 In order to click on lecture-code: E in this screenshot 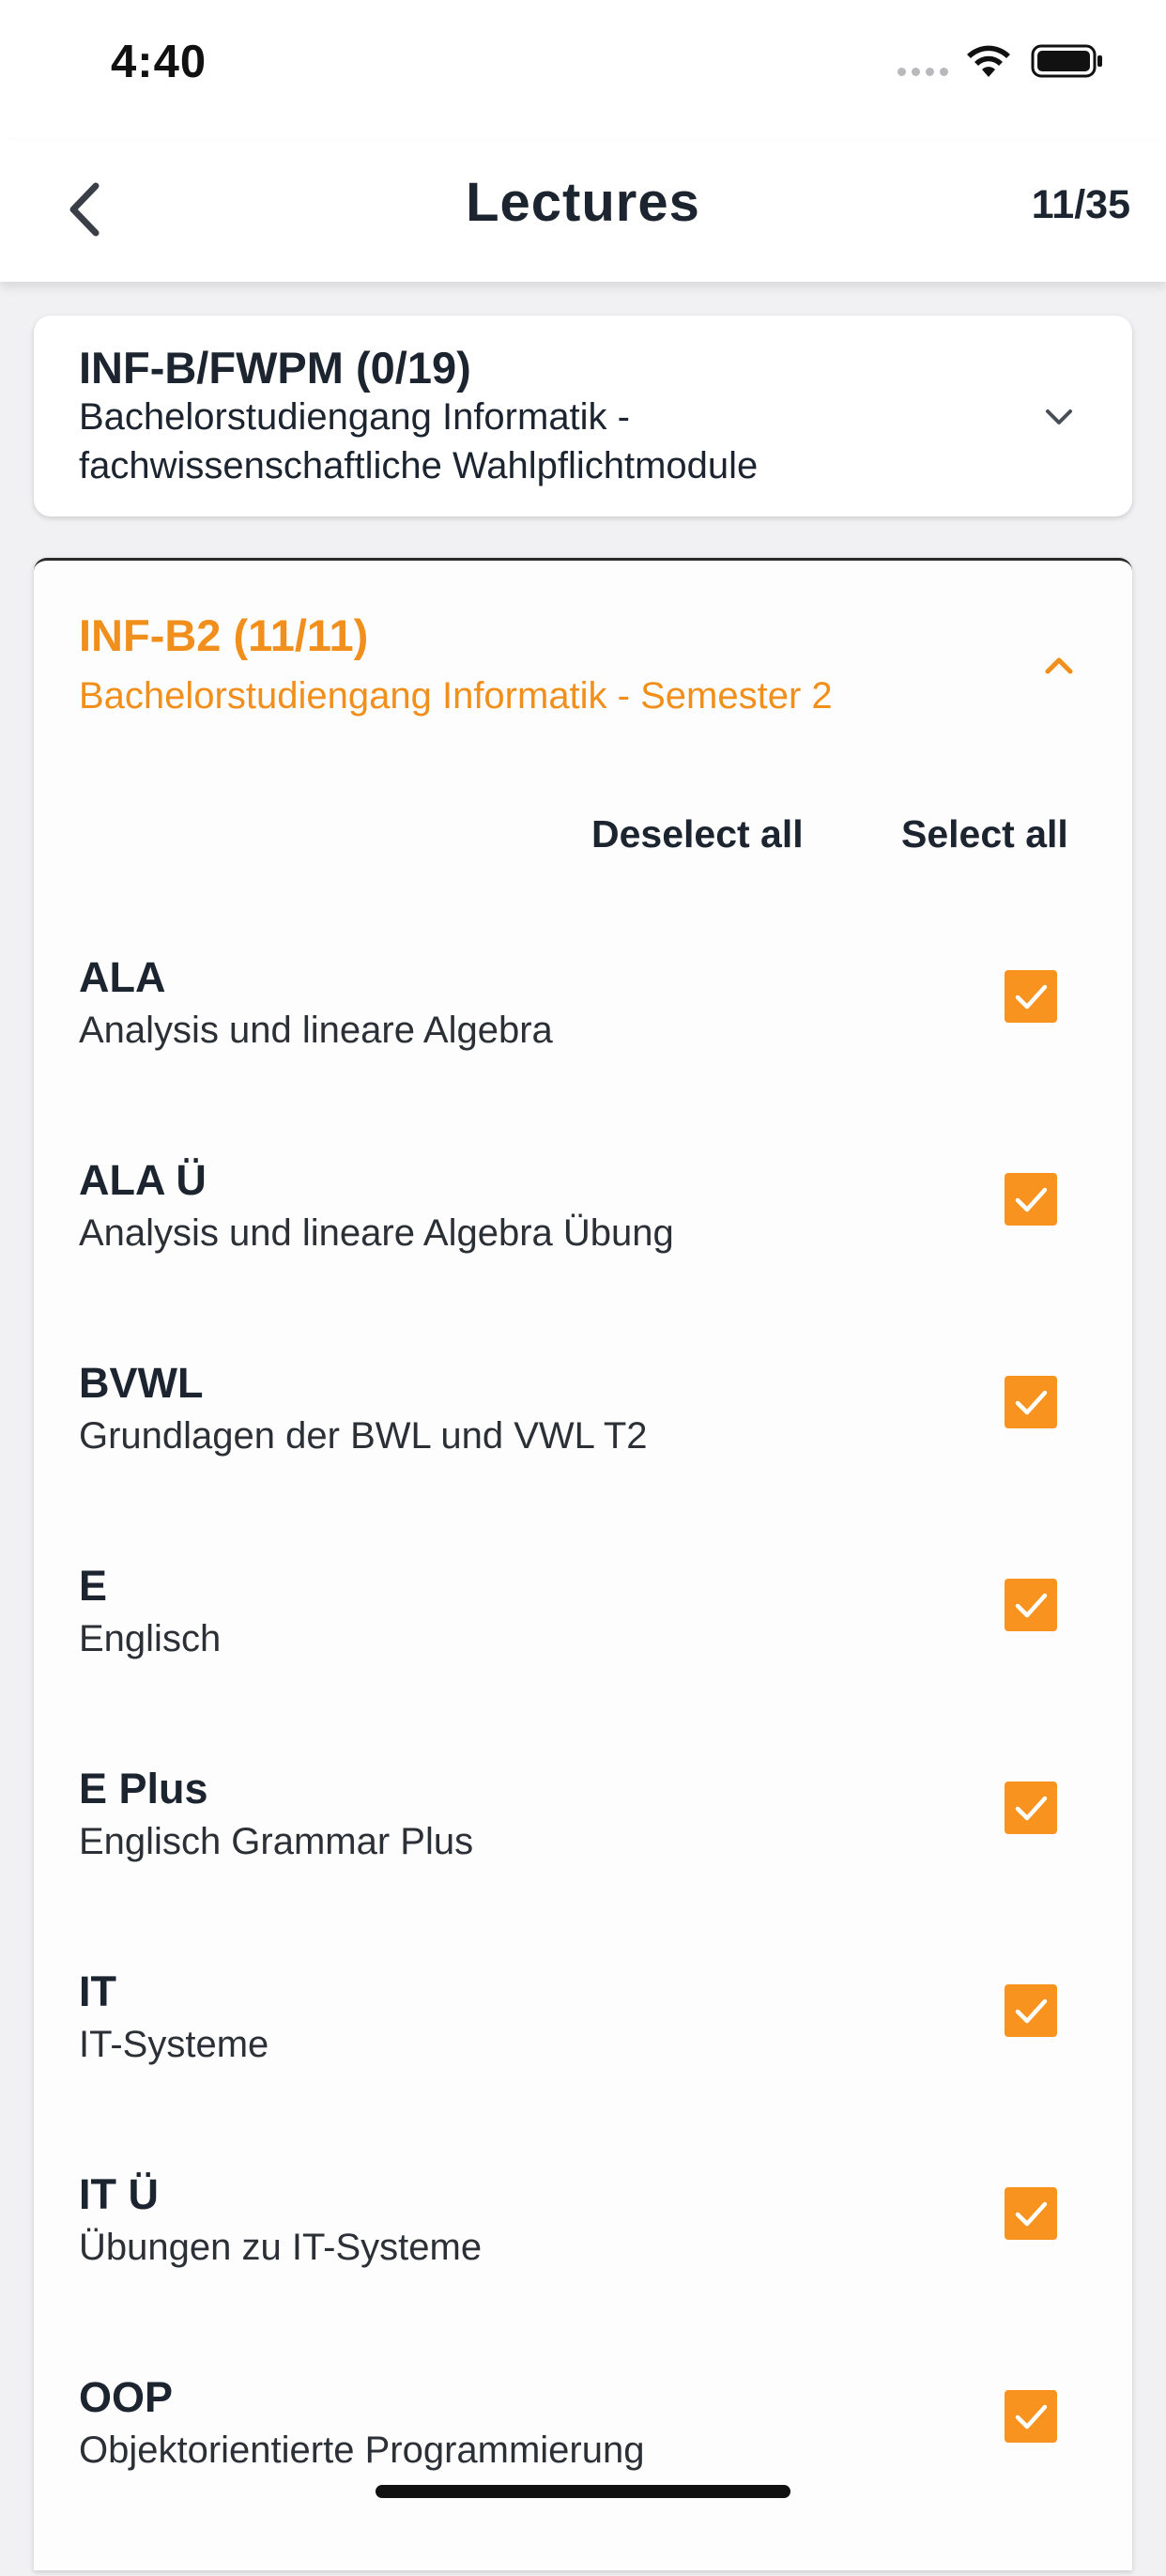, I will do `click(93, 1586)`.